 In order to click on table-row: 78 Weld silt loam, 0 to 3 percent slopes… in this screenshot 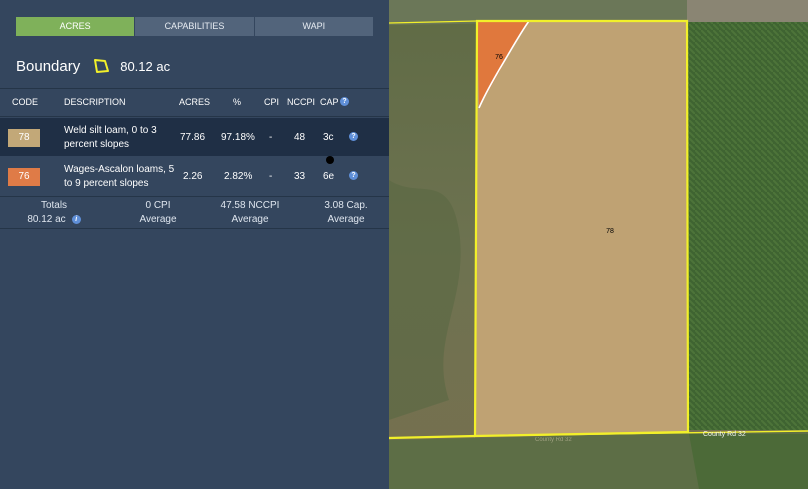, I will do `click(194, 137)`.